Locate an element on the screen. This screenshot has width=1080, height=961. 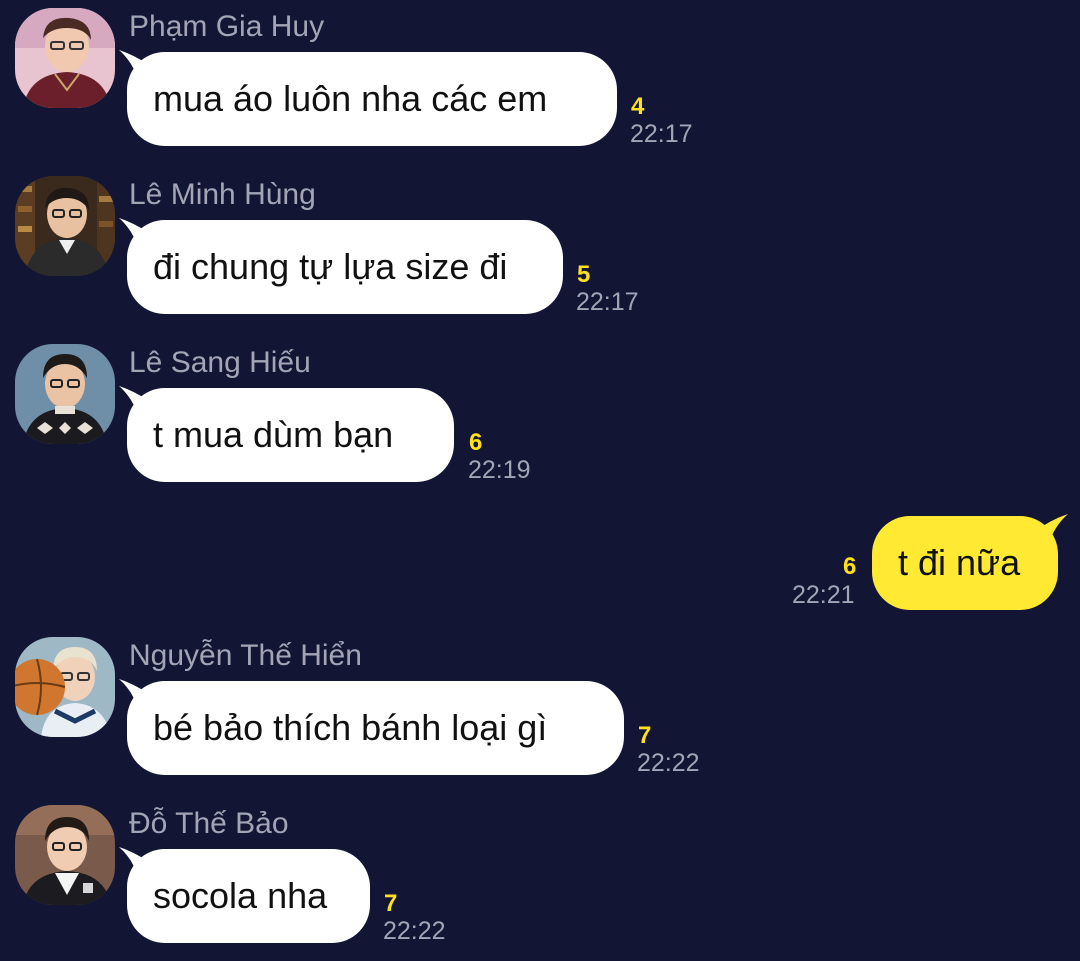
sender-name: Nguyễn Thế Hiển is located at coordinates (245, 655).